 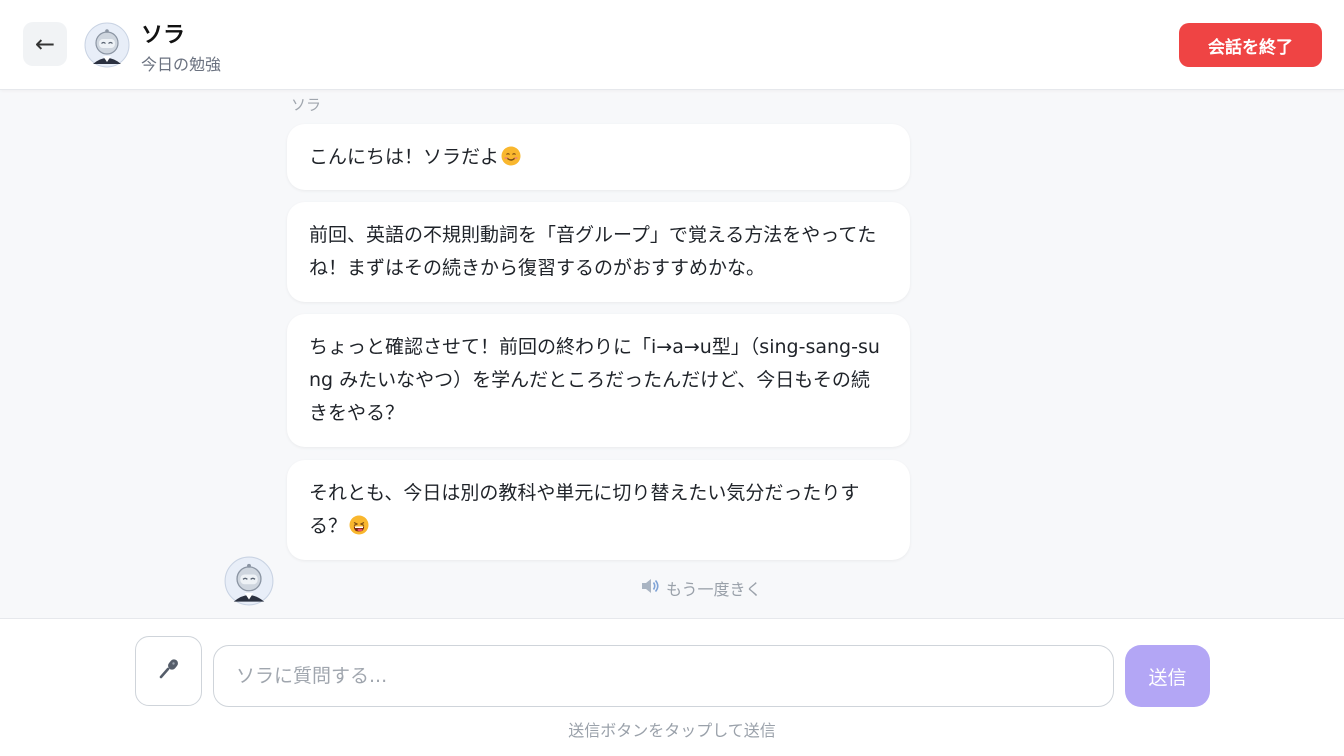 I want to click on microphone-button, so click(x=168, y=671).